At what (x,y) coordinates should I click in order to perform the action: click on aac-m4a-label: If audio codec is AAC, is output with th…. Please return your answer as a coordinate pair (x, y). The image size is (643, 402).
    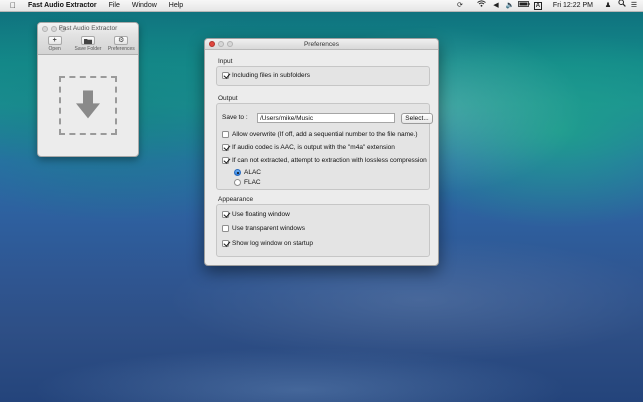
    Looking at the image, I should click on (313, 147).